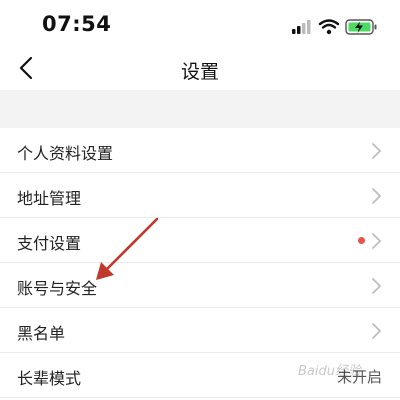 The height and width of the screenshot is (400, 400). I want to click on watermark: Baidu经验, so click(329, 371).